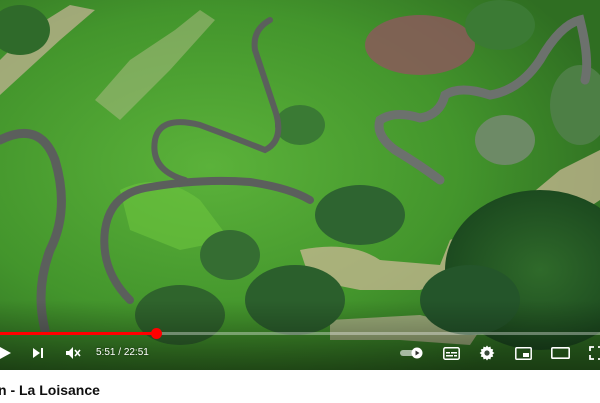  I want to click on progress-played, so click(78, 333).